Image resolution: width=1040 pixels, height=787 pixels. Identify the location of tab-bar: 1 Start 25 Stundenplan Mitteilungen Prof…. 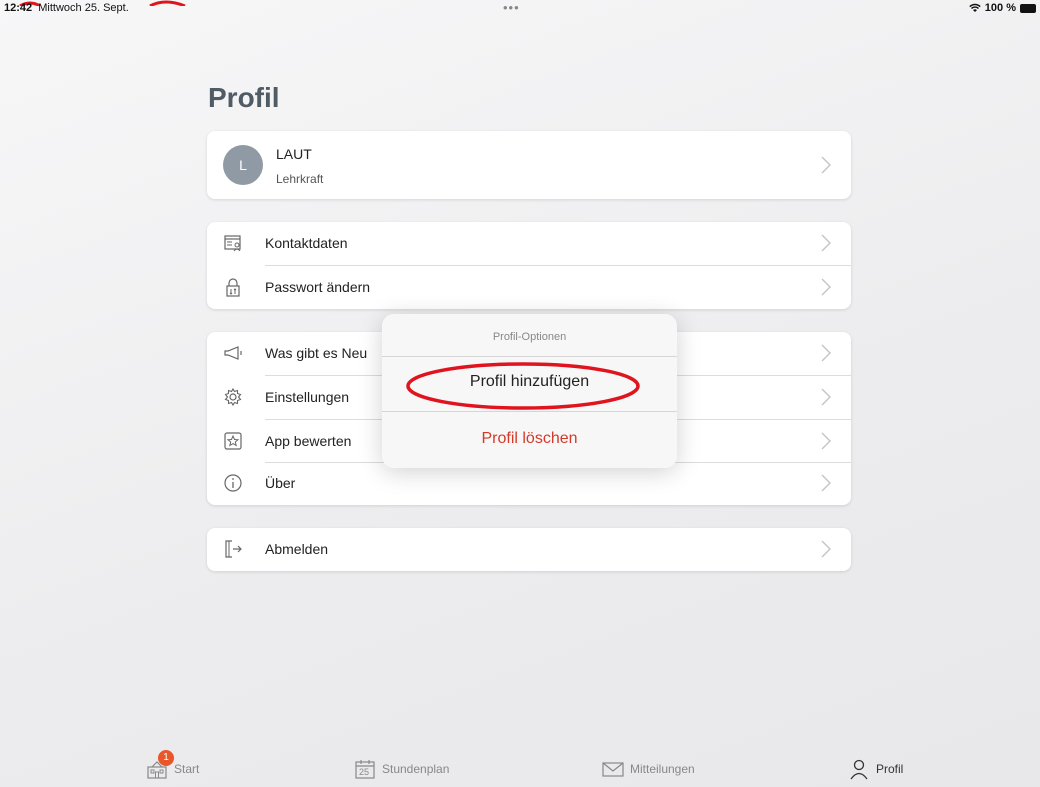
(520, 768).